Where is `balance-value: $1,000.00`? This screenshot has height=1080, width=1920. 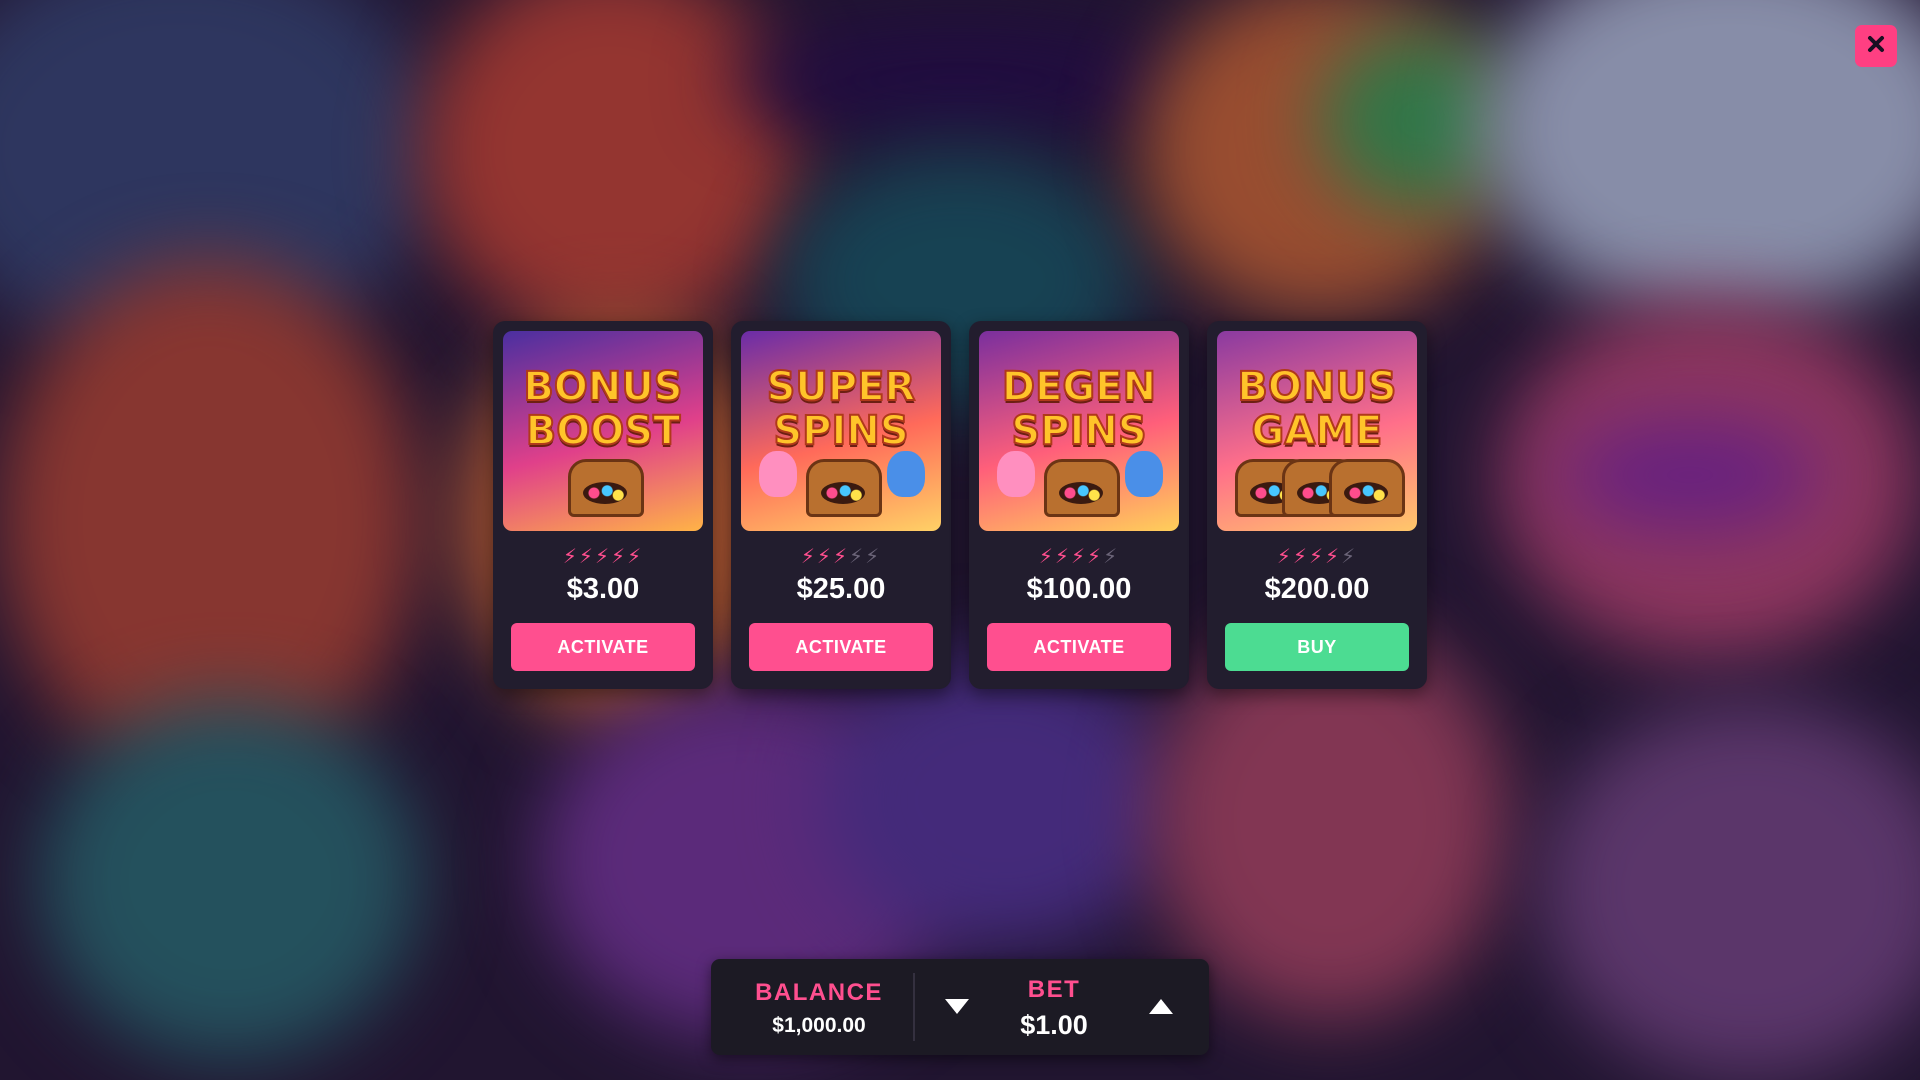 balance-value: $1,000.00 is located at coordinates (819, 1025).